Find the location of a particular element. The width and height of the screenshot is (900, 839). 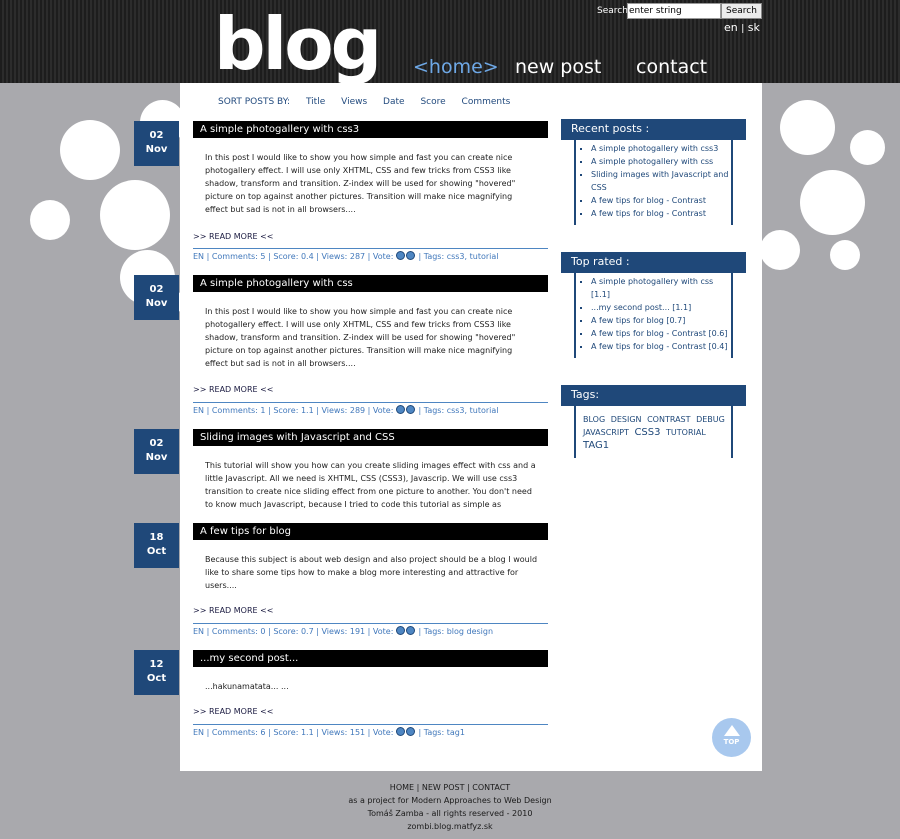

sort-title: Title is located at coordinates (315, 102).